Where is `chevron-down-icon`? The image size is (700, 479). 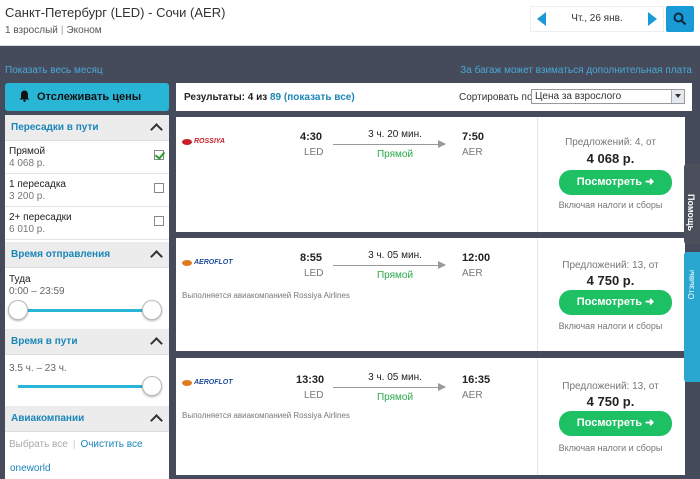 chevron-down-icon is located at coordinates (677, 96).